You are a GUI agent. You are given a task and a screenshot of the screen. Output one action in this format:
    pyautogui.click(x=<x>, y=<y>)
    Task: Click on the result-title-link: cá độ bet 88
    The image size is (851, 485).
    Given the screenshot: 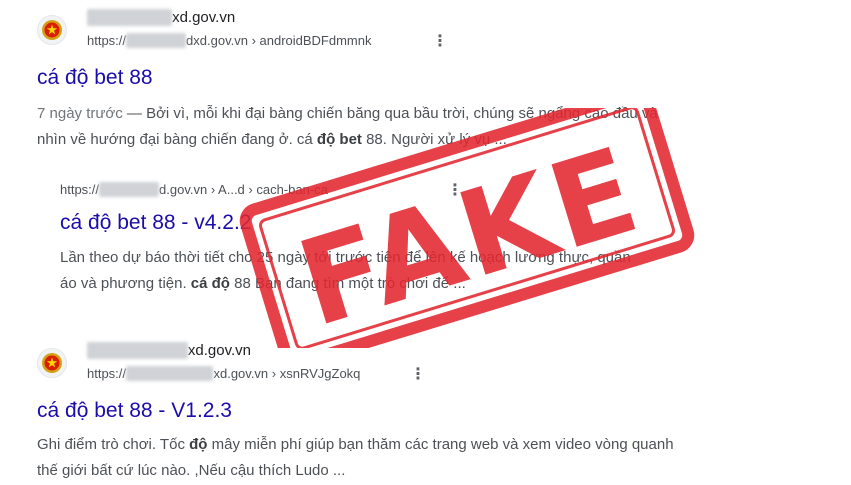 What is the action you would take?
    pyautogui.click(x=95, y=78)
    